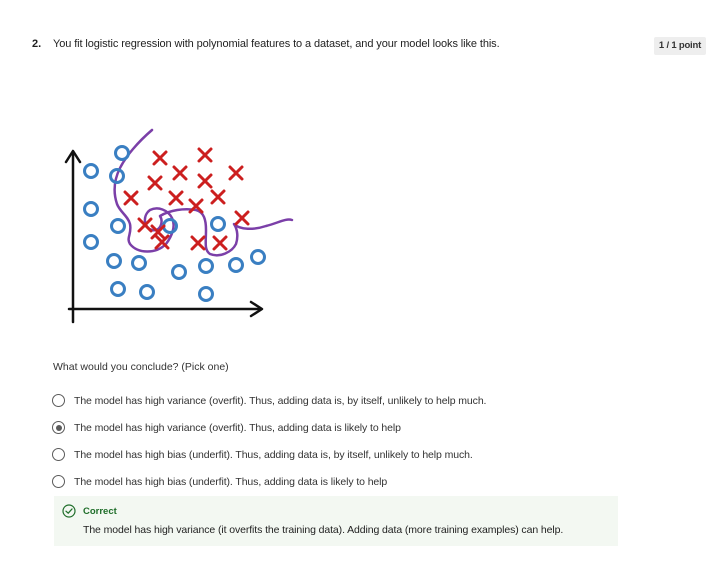  Describe the element at coordinates (186, 199) in the screenshot. I see `x-markers` at that location.